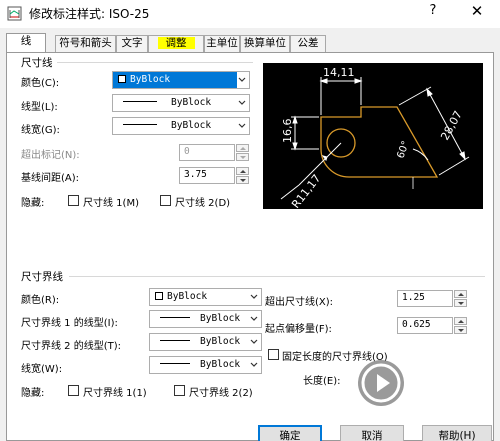 The height and width of the screenshot is (441, 500). I want to click on title-bar: 修改标注样式: ISO-25 ? ✕, so click(250, 14).